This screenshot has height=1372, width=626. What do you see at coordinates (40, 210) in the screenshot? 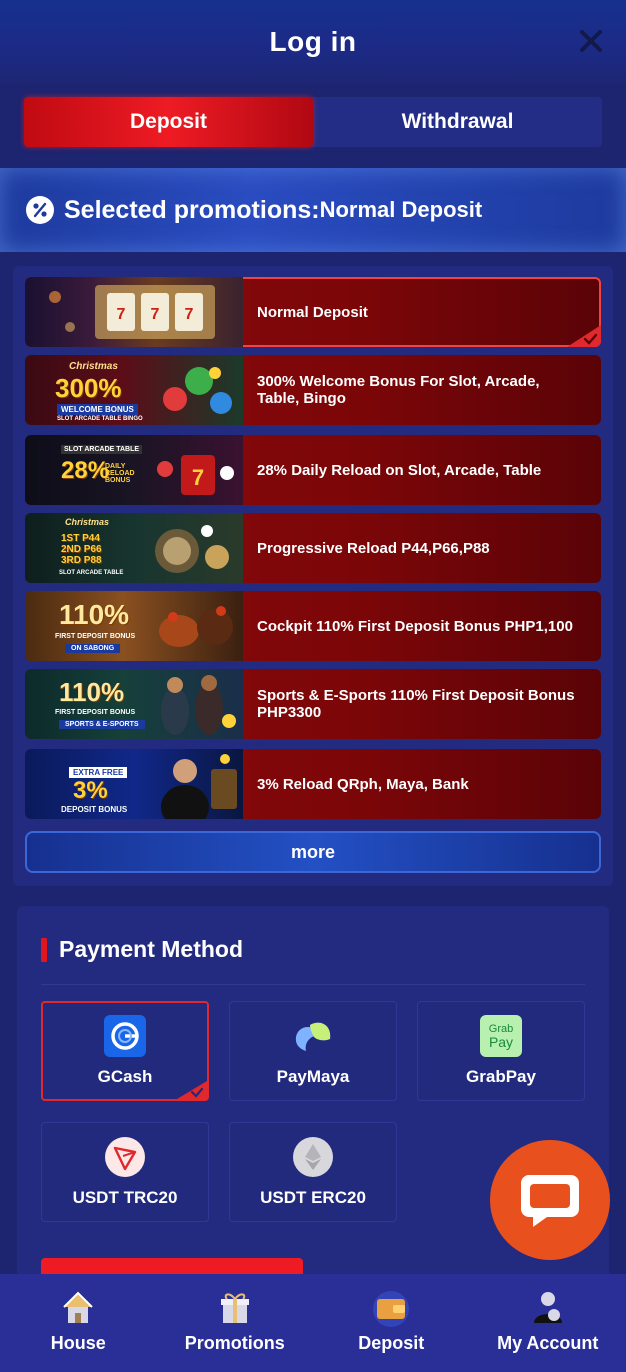
I see `percent-icon` at bounding box center [40, 210].